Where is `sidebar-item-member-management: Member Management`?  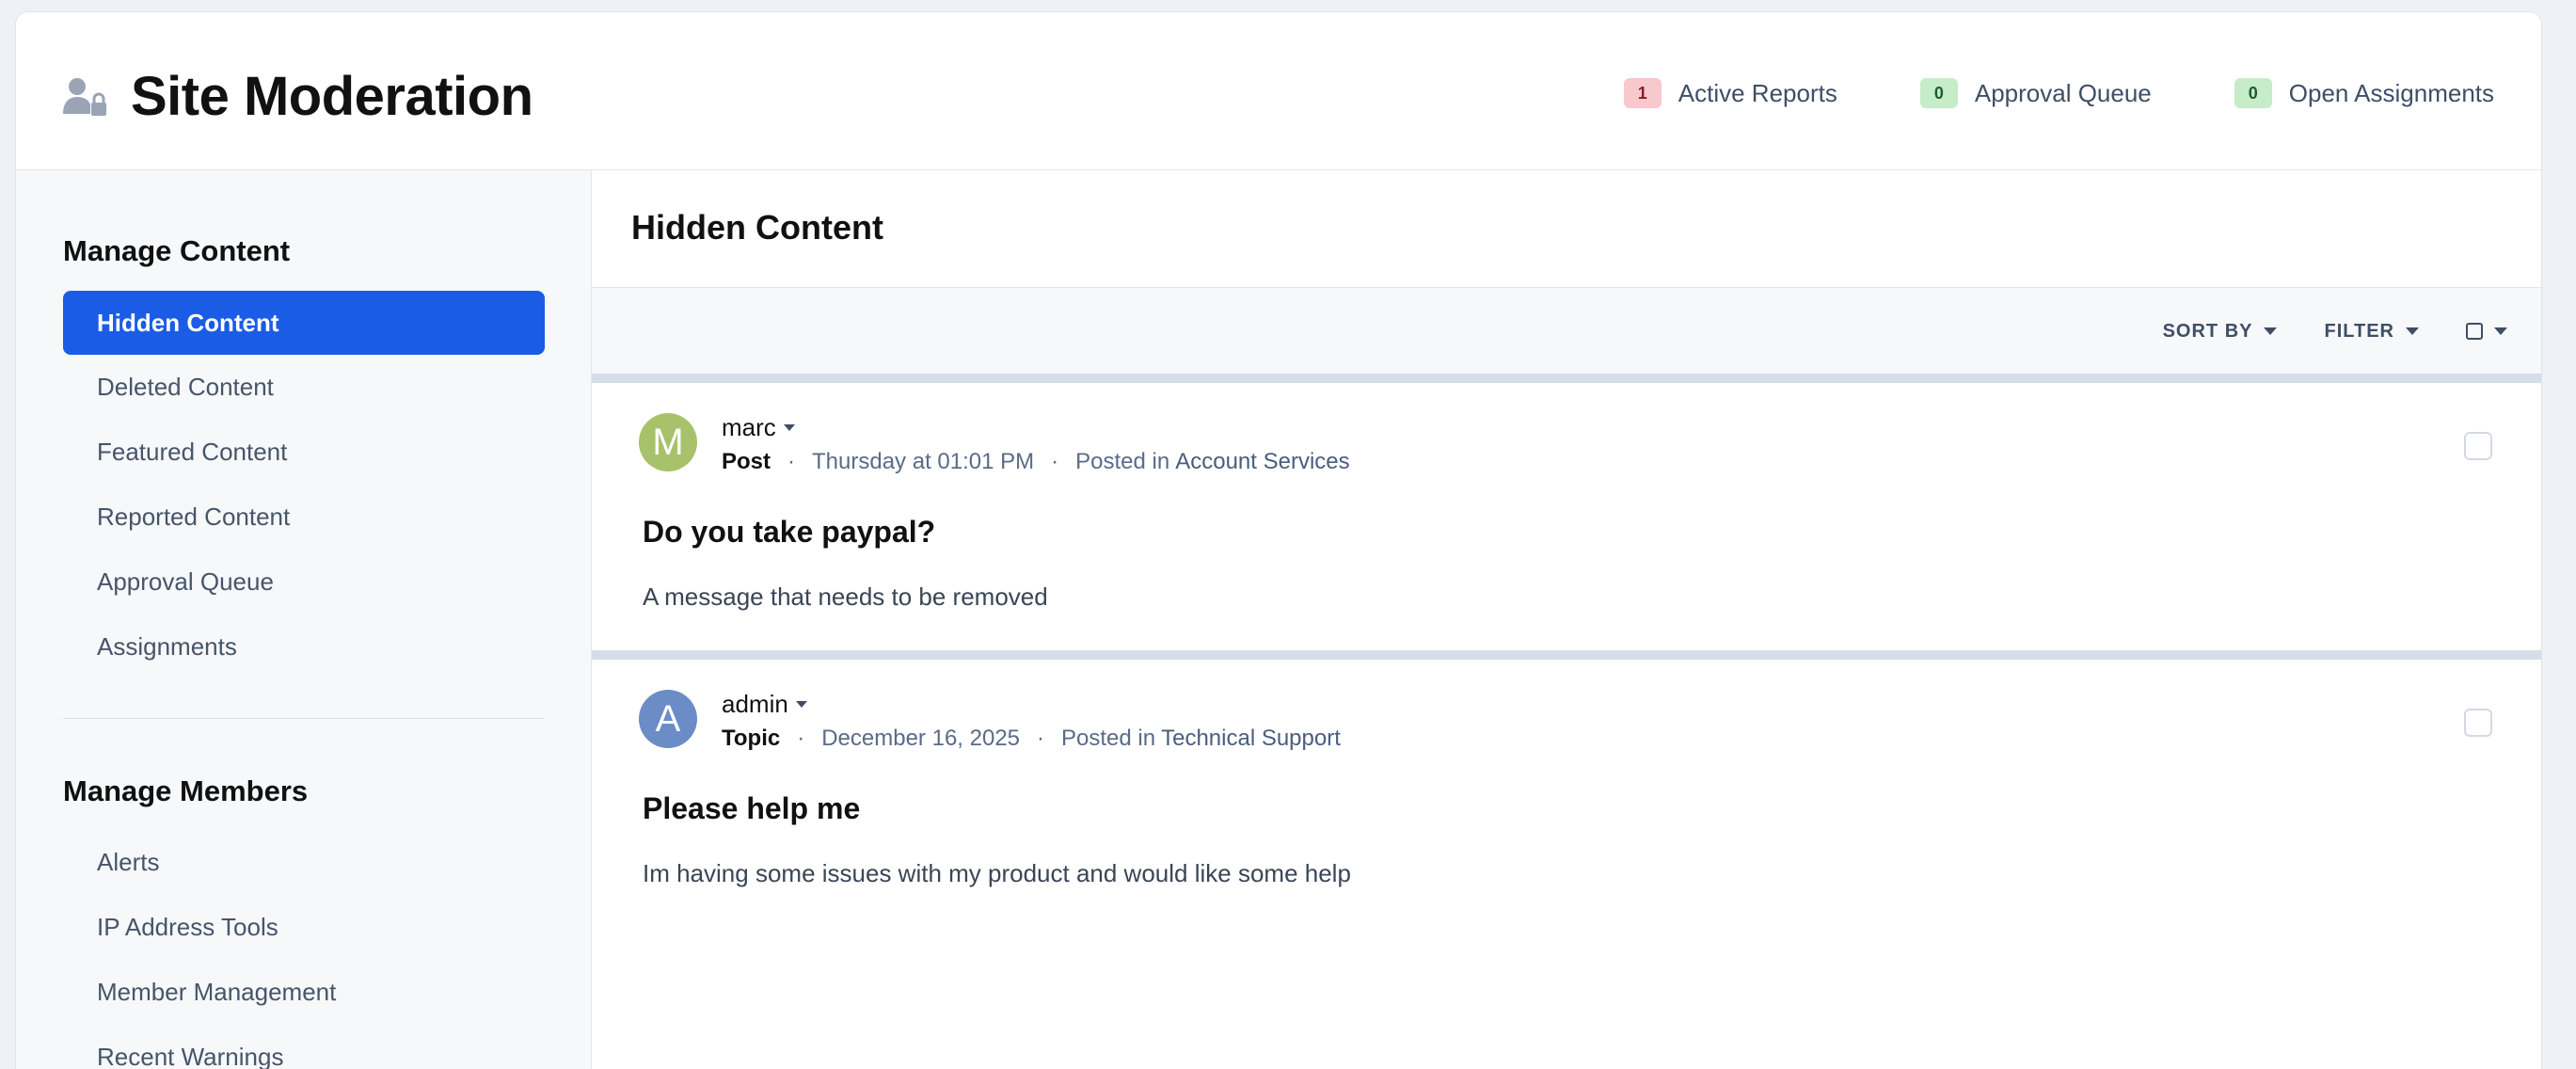
sidebar-item-member-management: Member Management is located at coordinates (304, 992).